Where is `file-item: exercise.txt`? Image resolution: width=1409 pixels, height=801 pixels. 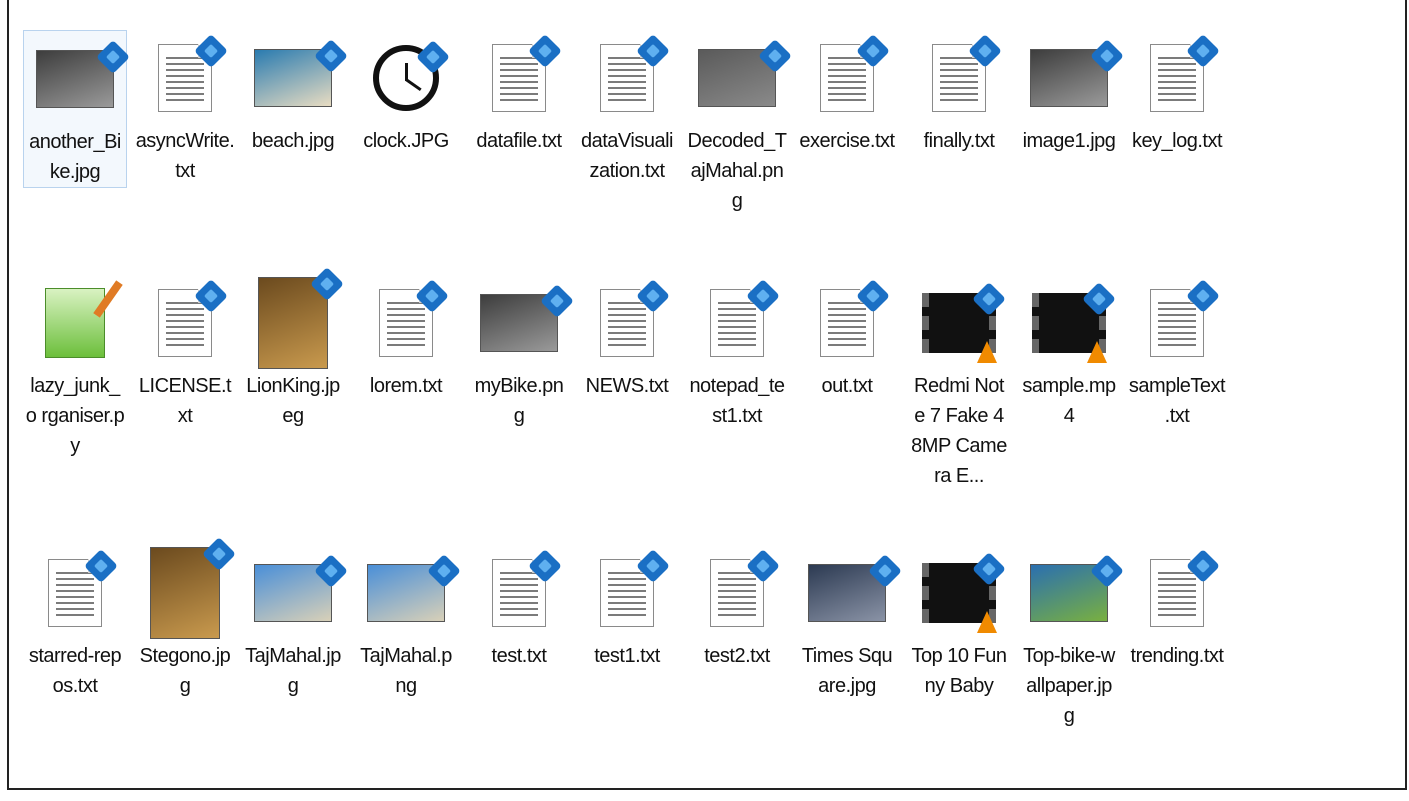 file-item: exercise.txt is located at coordinates (847, 93).